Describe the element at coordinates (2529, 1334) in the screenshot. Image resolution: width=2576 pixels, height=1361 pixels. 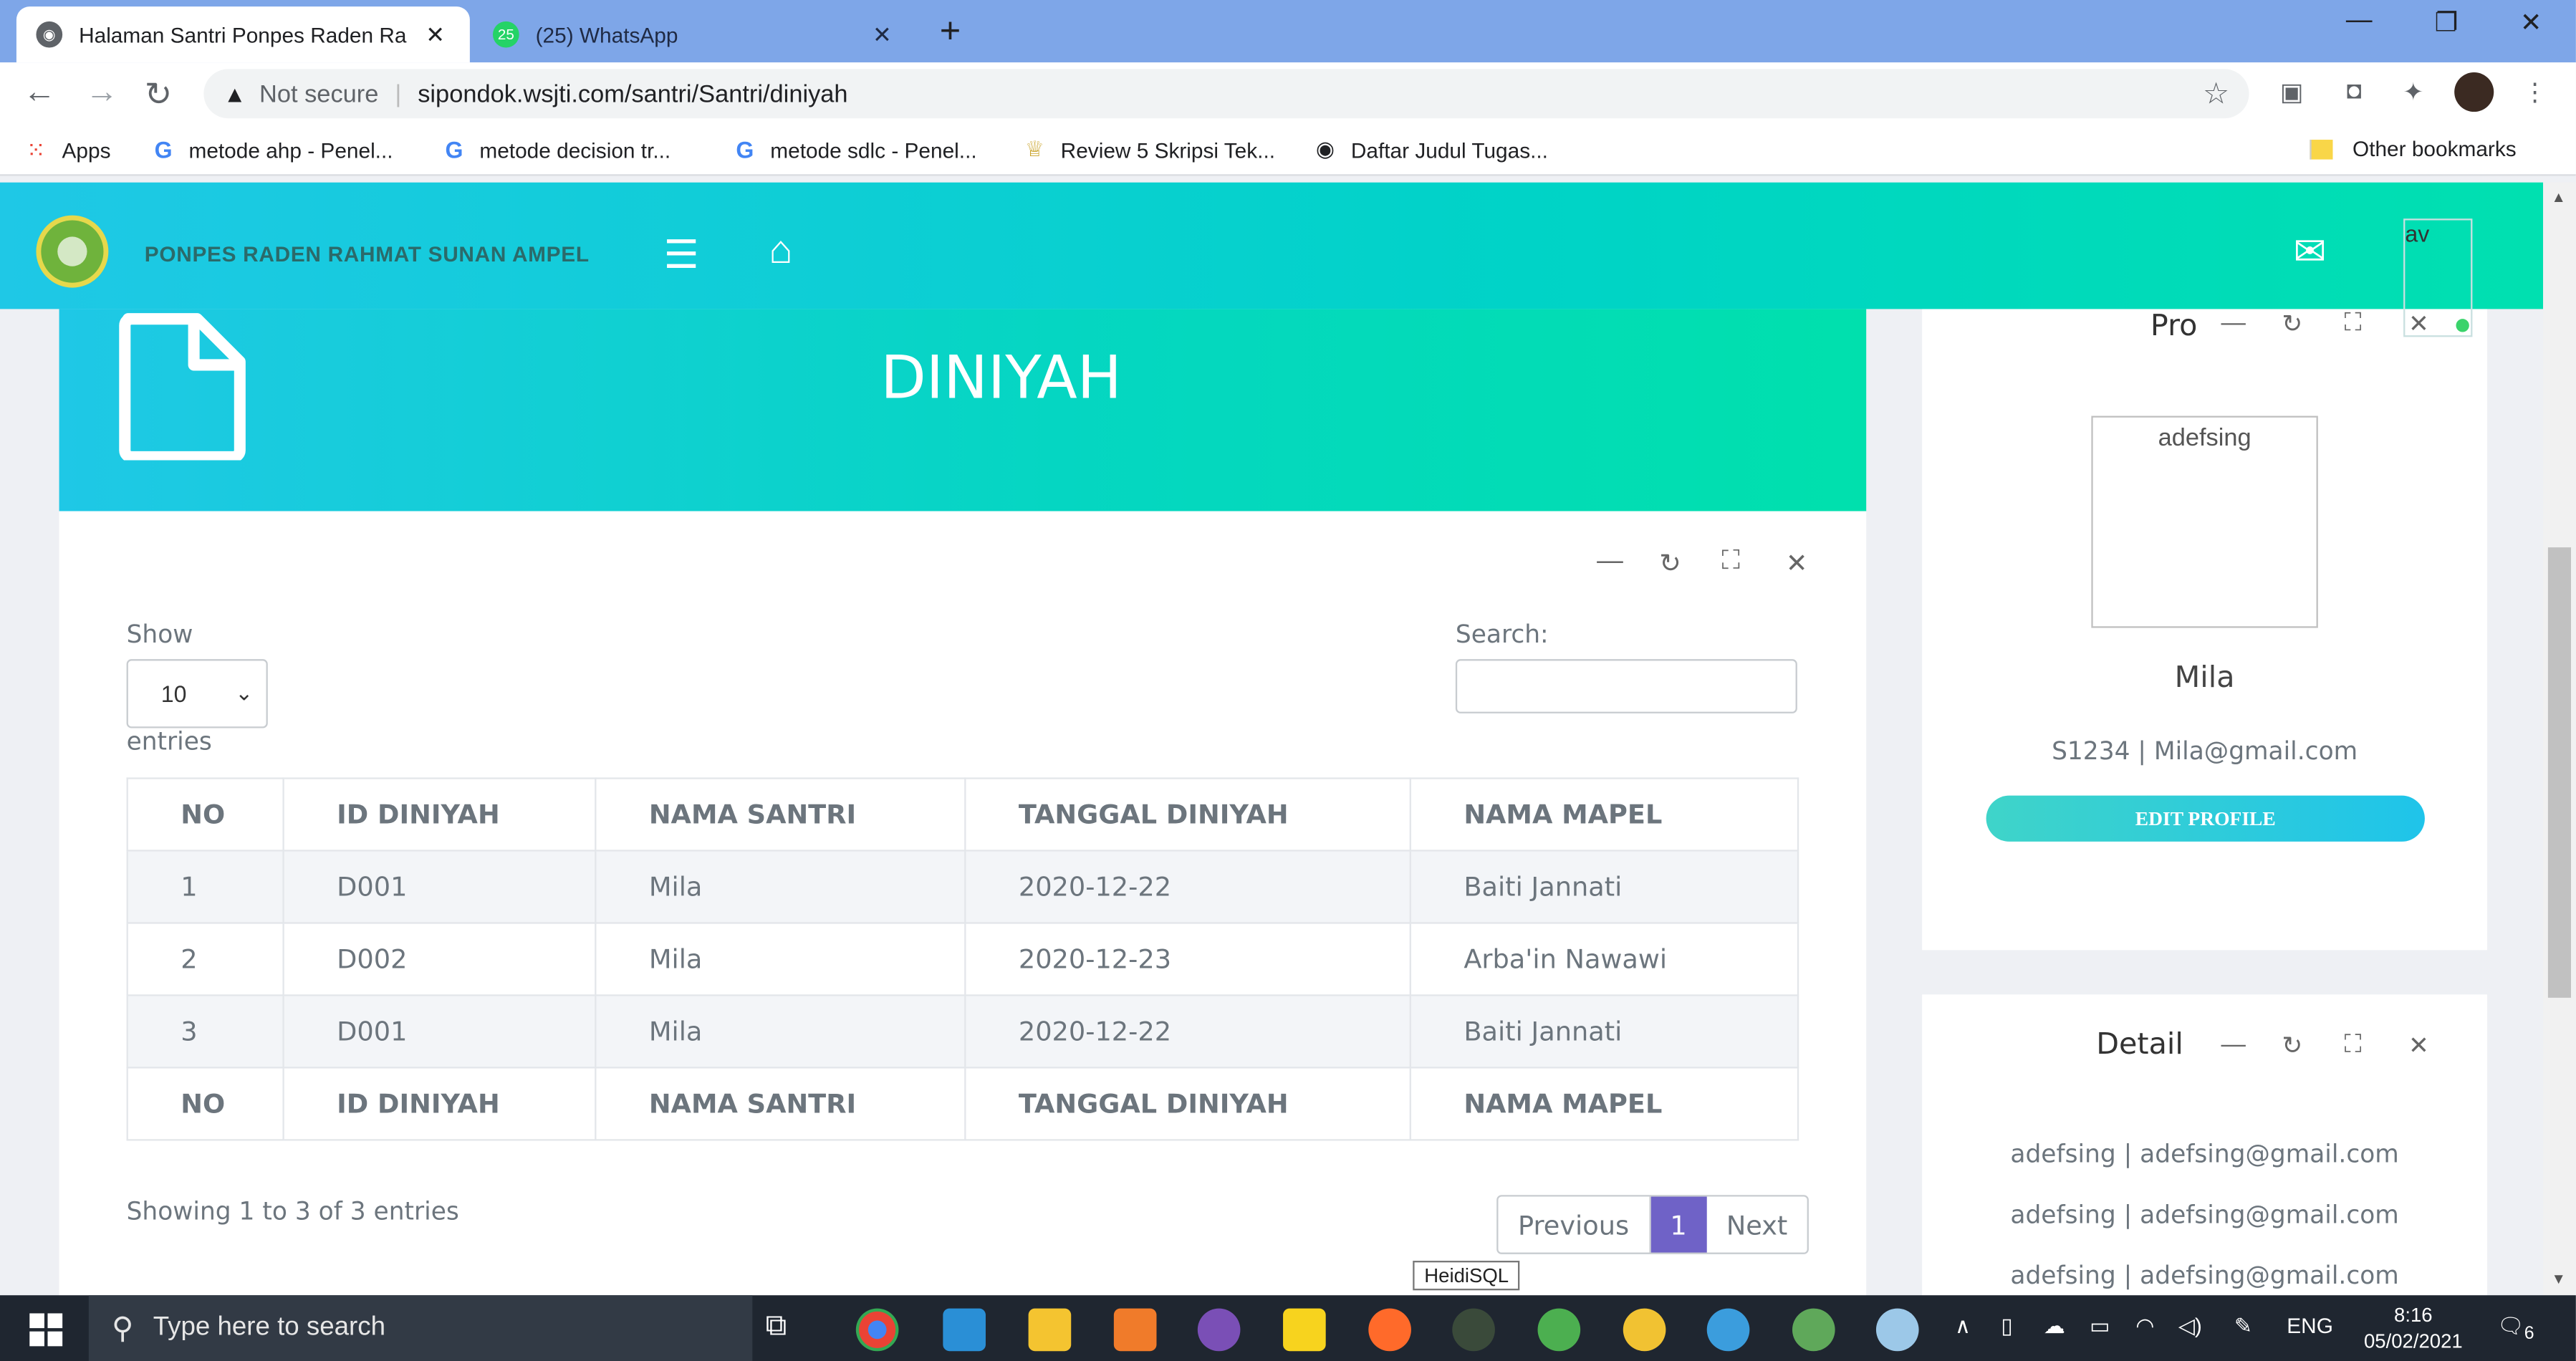
I see `notification-count: 6` at that location.